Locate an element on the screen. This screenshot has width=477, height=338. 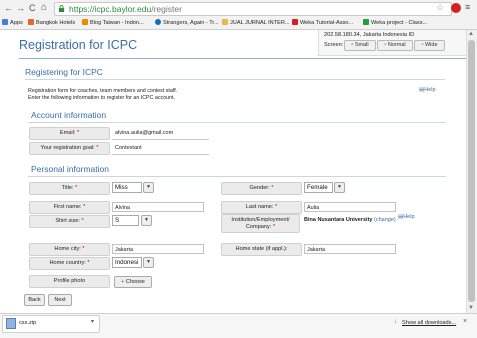
close-icon: × is located at coordinates (465, 321).